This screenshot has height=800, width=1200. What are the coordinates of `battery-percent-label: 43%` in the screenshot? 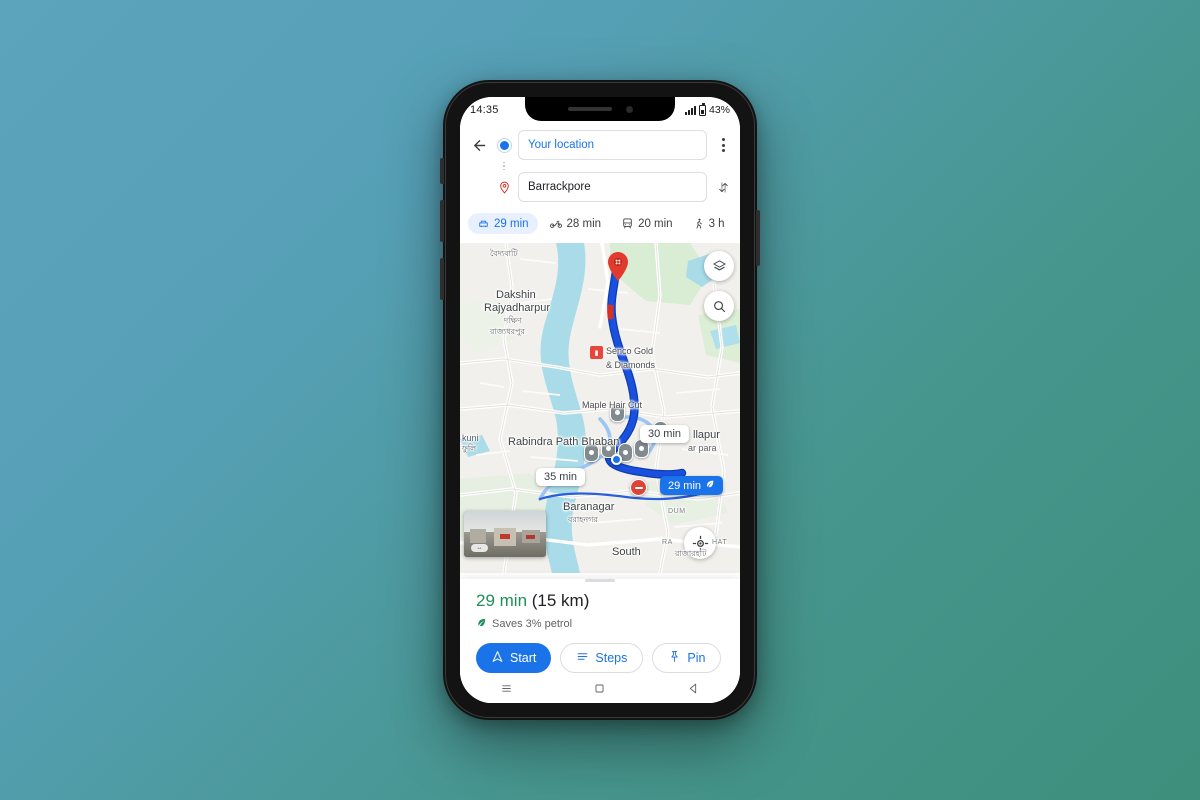 It's located at (719, 110).